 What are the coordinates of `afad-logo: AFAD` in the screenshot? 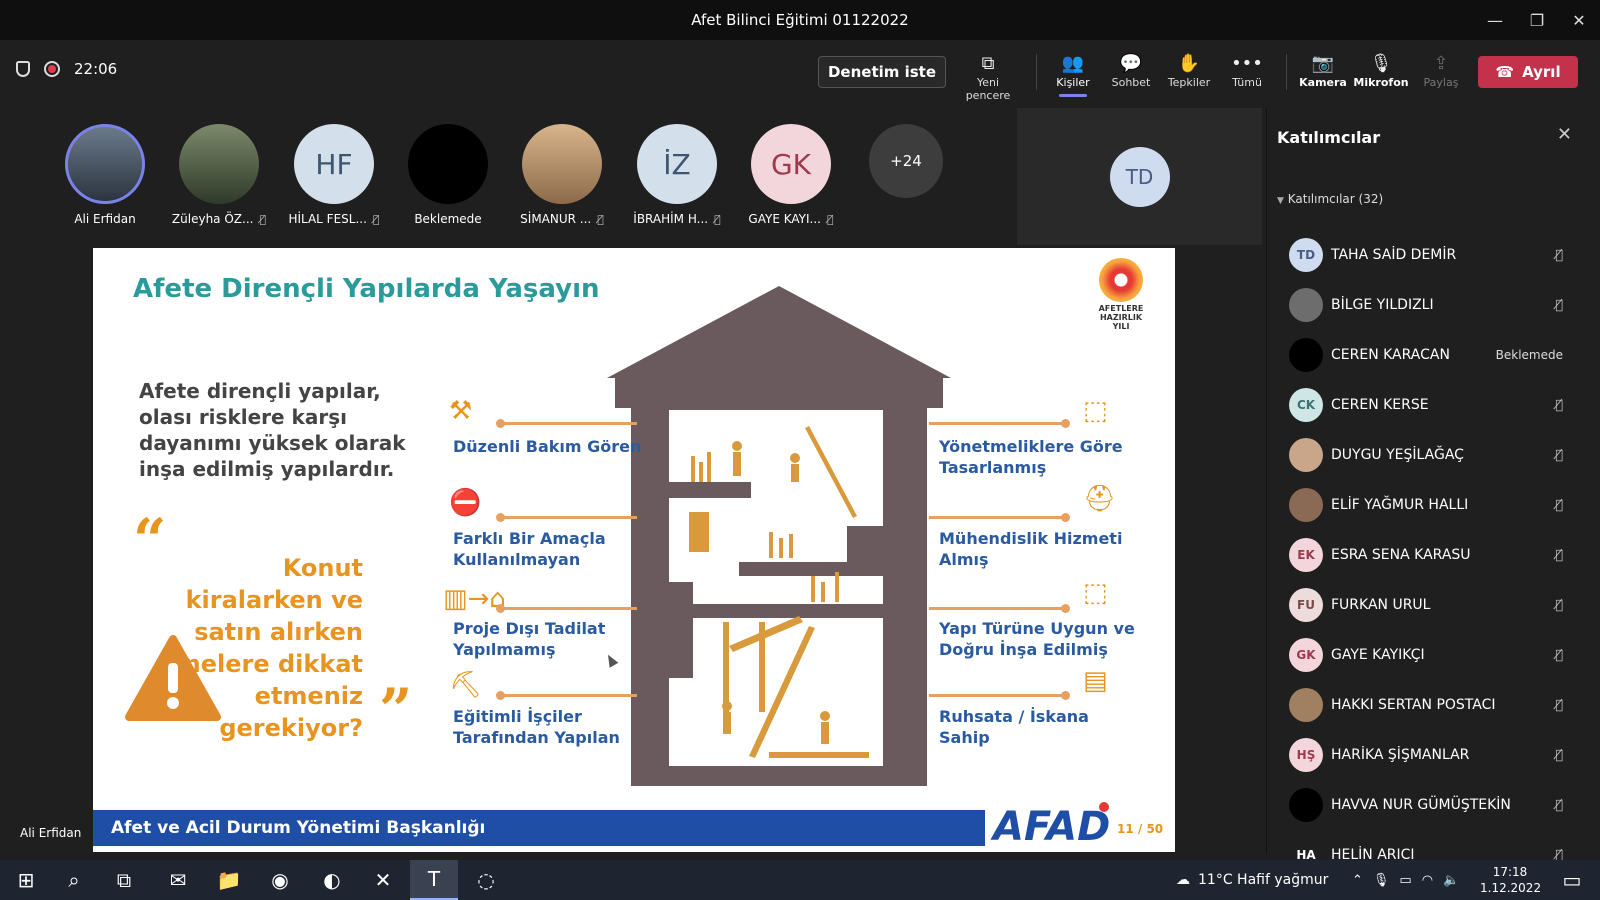 It's located at (1052, 827).